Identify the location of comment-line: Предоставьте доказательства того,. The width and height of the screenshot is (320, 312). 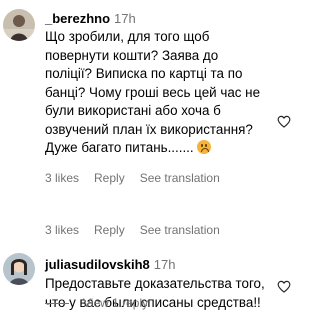
(160, 284).